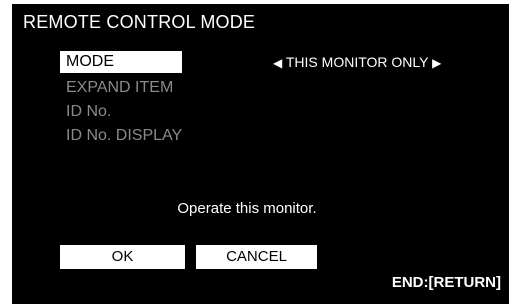 The image size is (510, 307). Describe the element at coordinates (121, 62) in the screenshot. I see `menu-item-mode: MODE` at that location.